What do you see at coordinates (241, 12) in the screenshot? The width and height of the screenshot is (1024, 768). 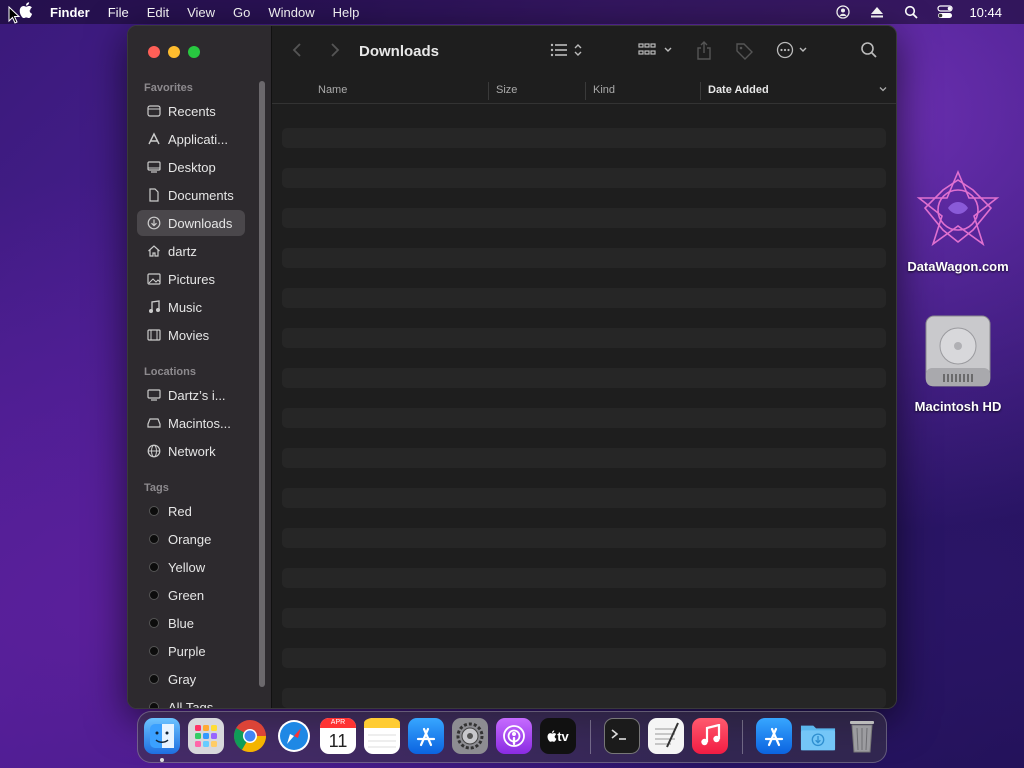 I see `menu-go: Go` at bounding box center [241, 12].